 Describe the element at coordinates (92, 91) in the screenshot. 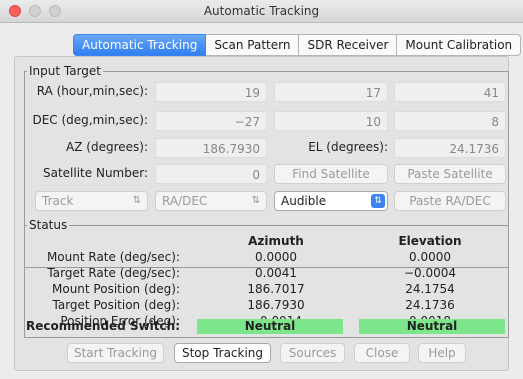

I see `ra-label: RA (hour,min,sec):` at that location.